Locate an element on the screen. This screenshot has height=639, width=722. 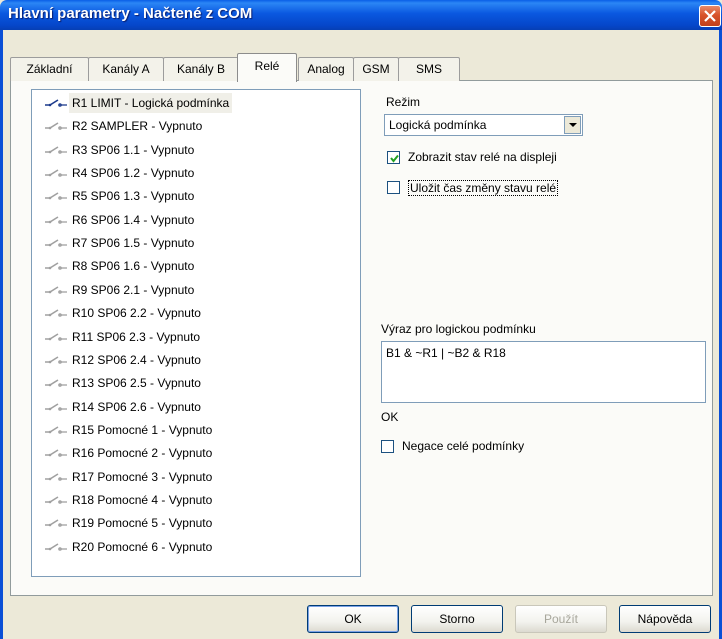
show-on-display-checkbox is located at coordinates (393, 157).